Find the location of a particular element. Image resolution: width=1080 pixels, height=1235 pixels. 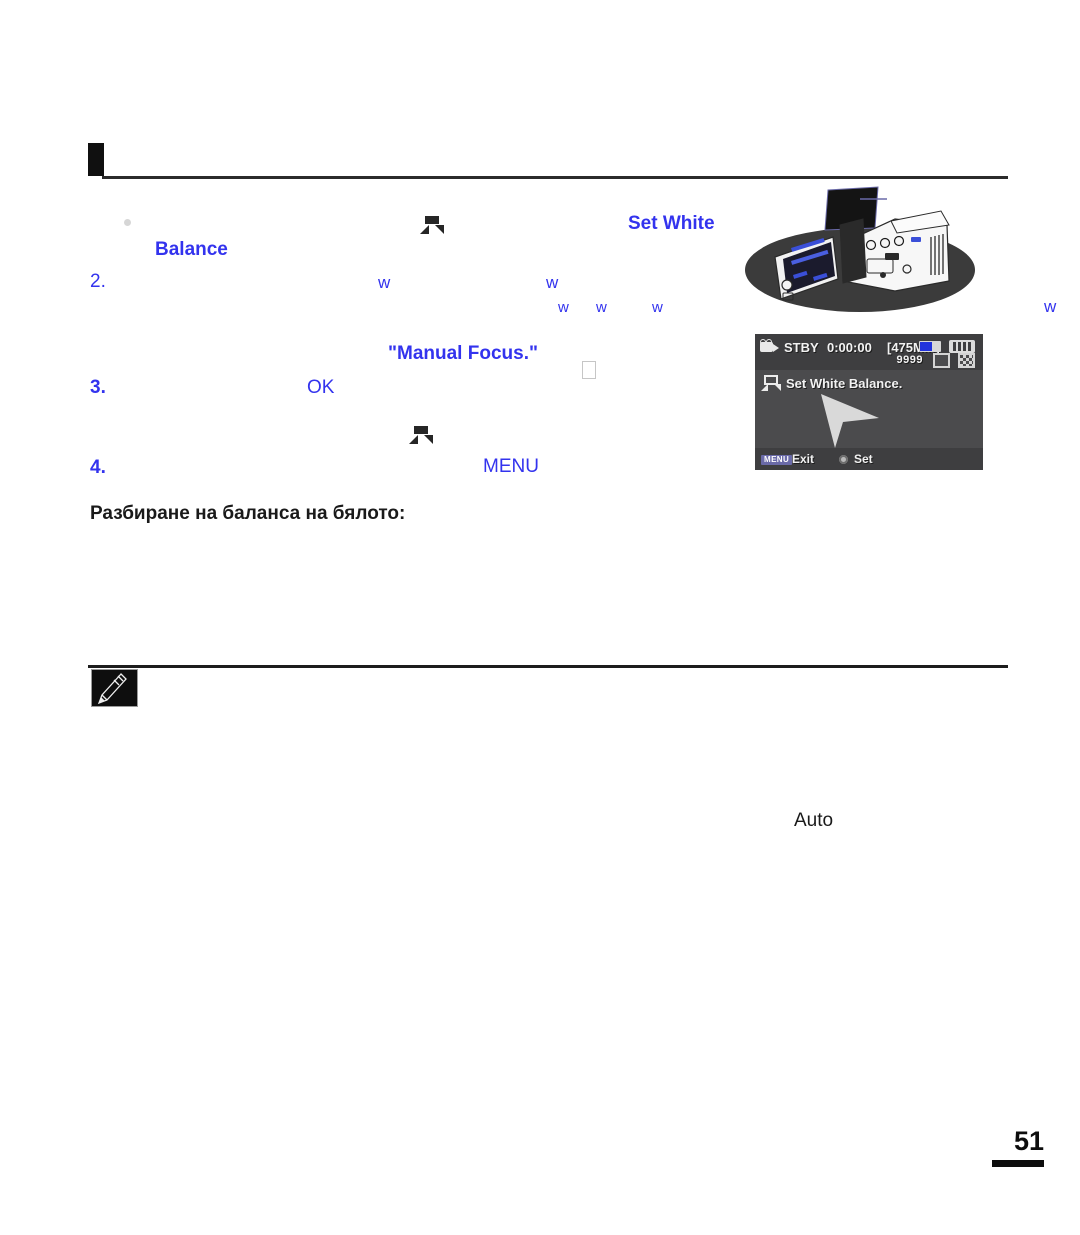

page-number: 51 is located at coordinates (1018, 1147).